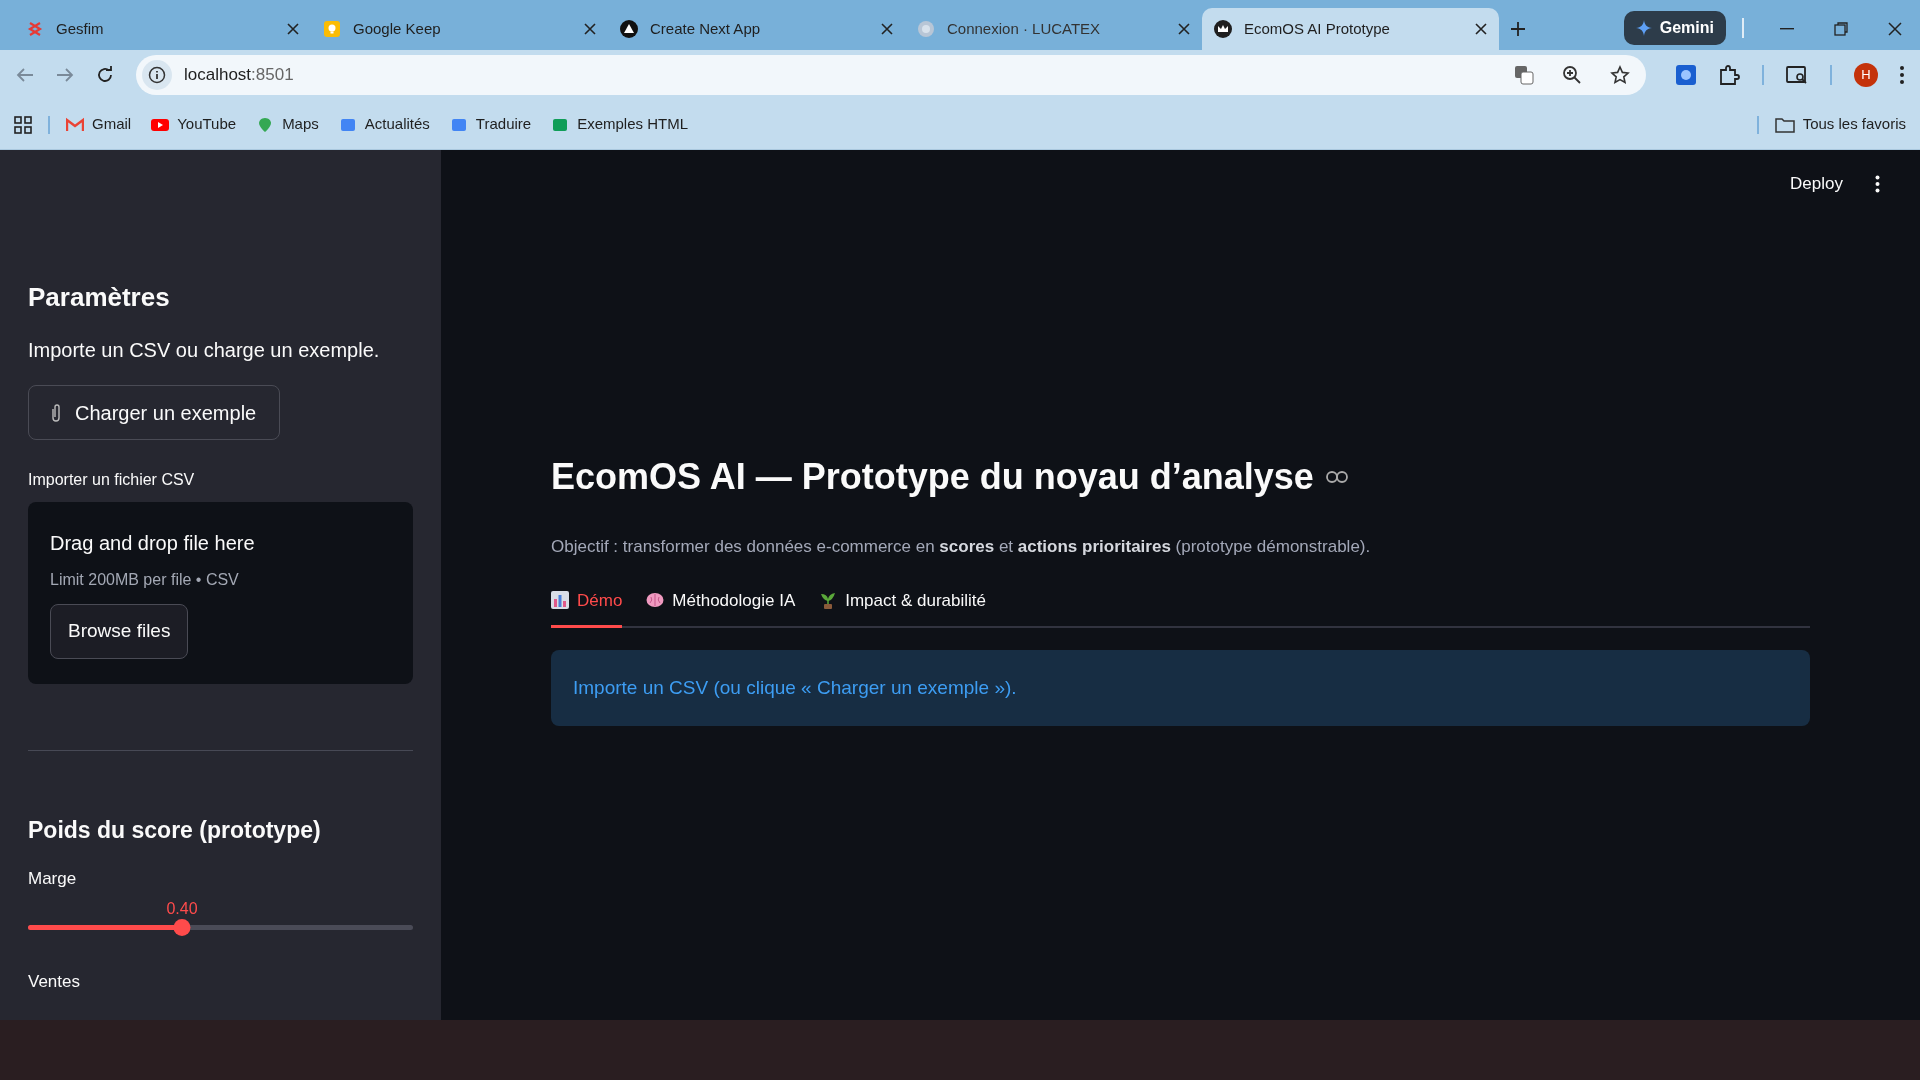 This screenshot has height=1080, width=1920. Describe the element at coordinates (154, 412) in the screenshot. I see `load-example-button: Charger un exemple` at that location.